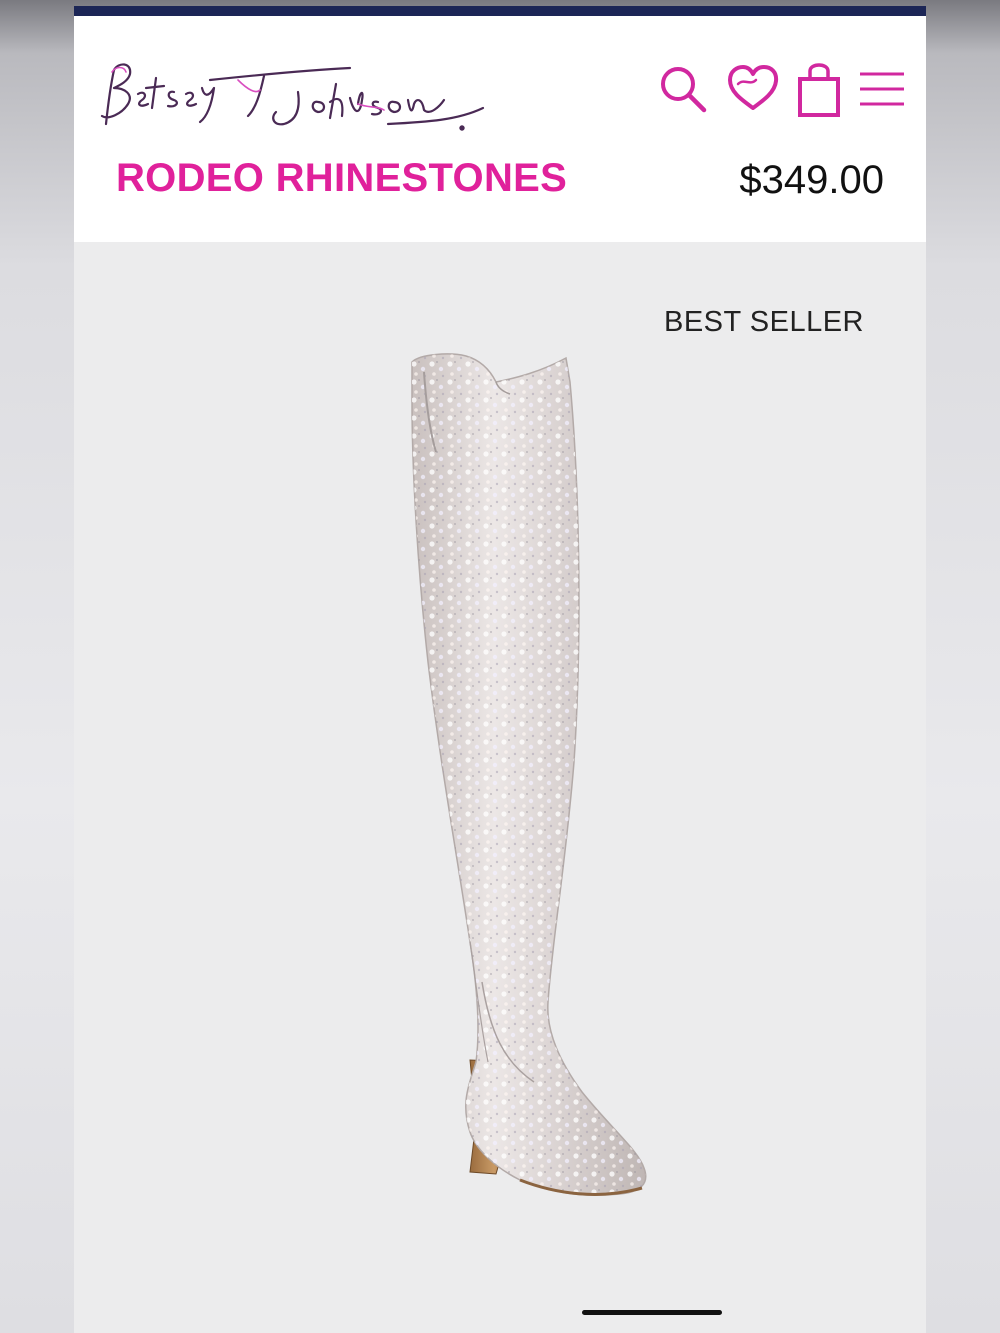 The image size is (1000, 1333). What do you see at coordinates (763, 322) in the screenshot?
I see `best-seller-badge: BEST SELLER` at bounding box center [763, 322].